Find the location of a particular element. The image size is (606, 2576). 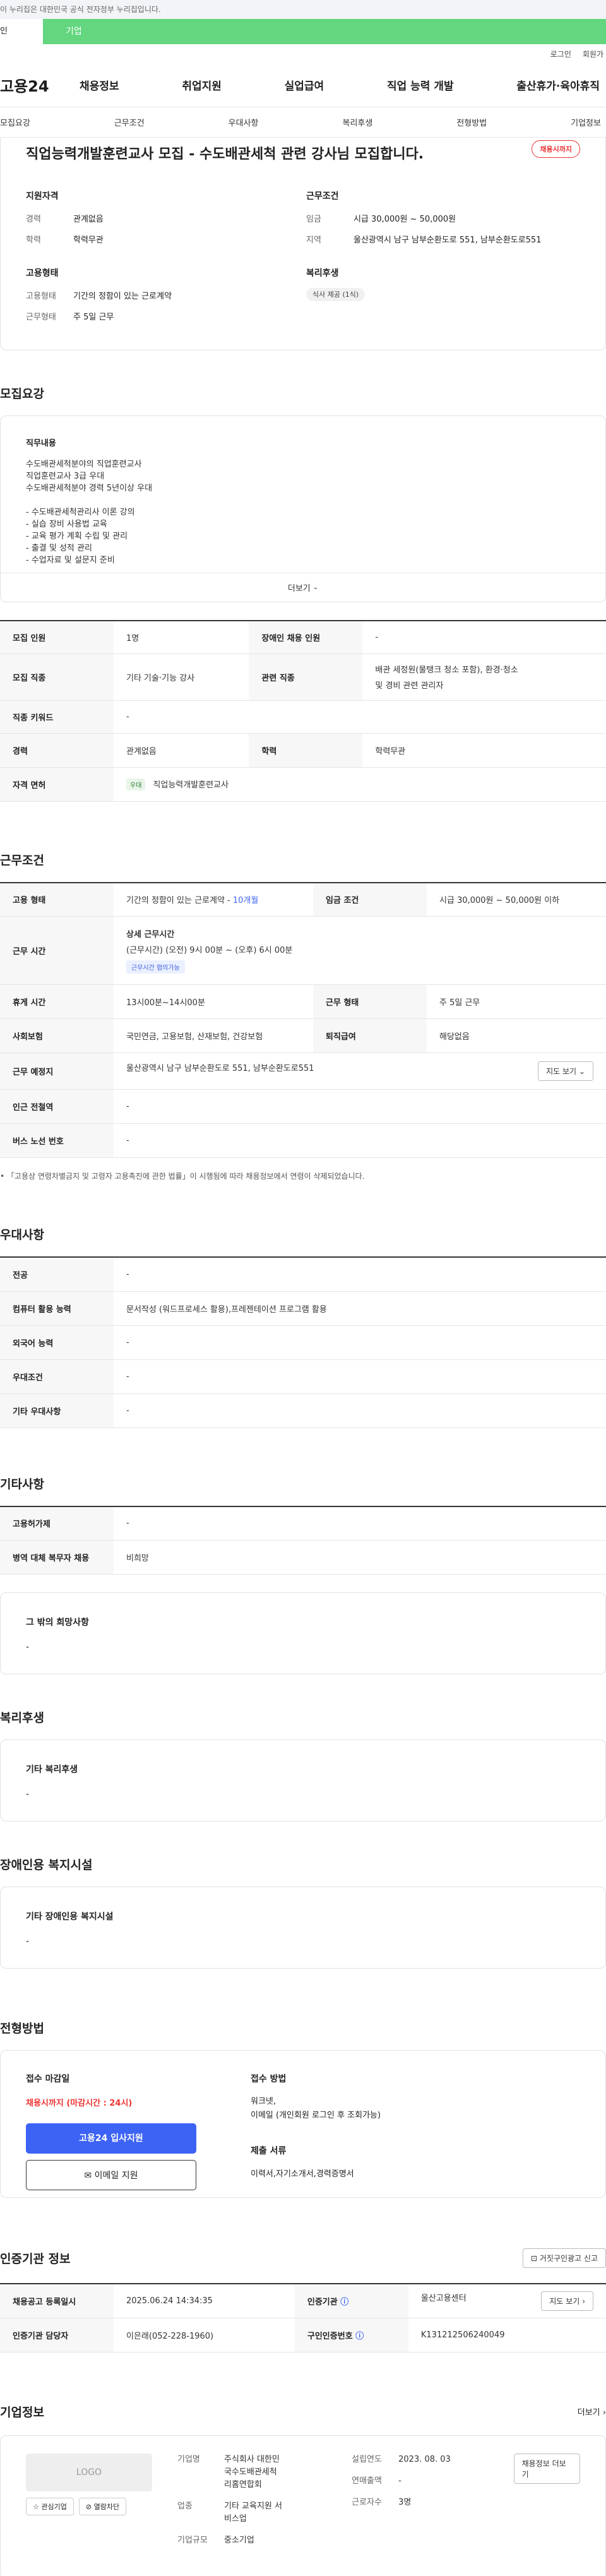

related-job-line: 및 경비 관련 관리자 is located at coordinates (410, 686).